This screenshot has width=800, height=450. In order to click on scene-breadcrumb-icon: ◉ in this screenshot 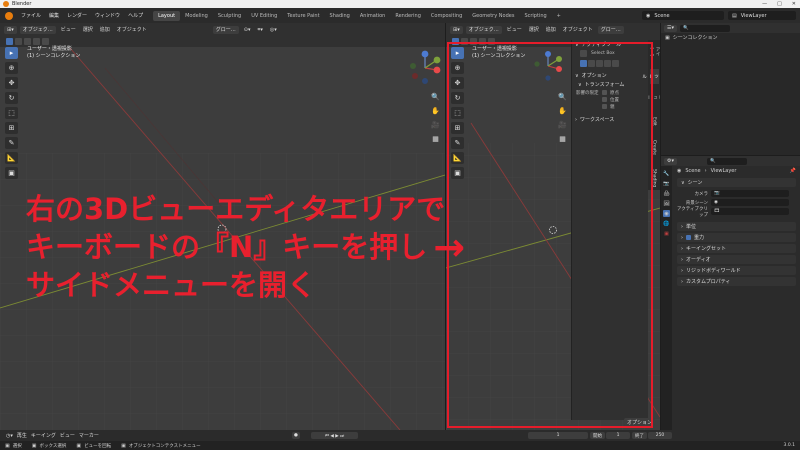, I will do `click(679, 171)`.